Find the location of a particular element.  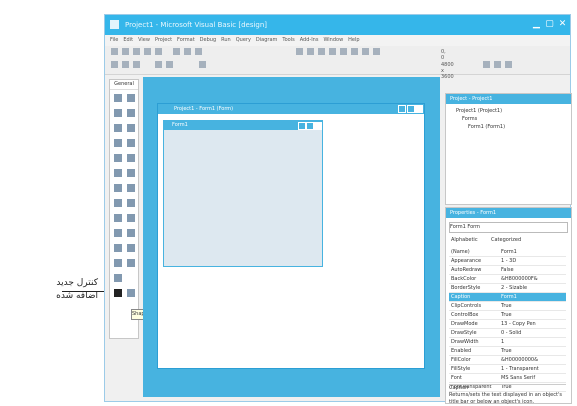

copy-icon is located at coordinates (187, 51).